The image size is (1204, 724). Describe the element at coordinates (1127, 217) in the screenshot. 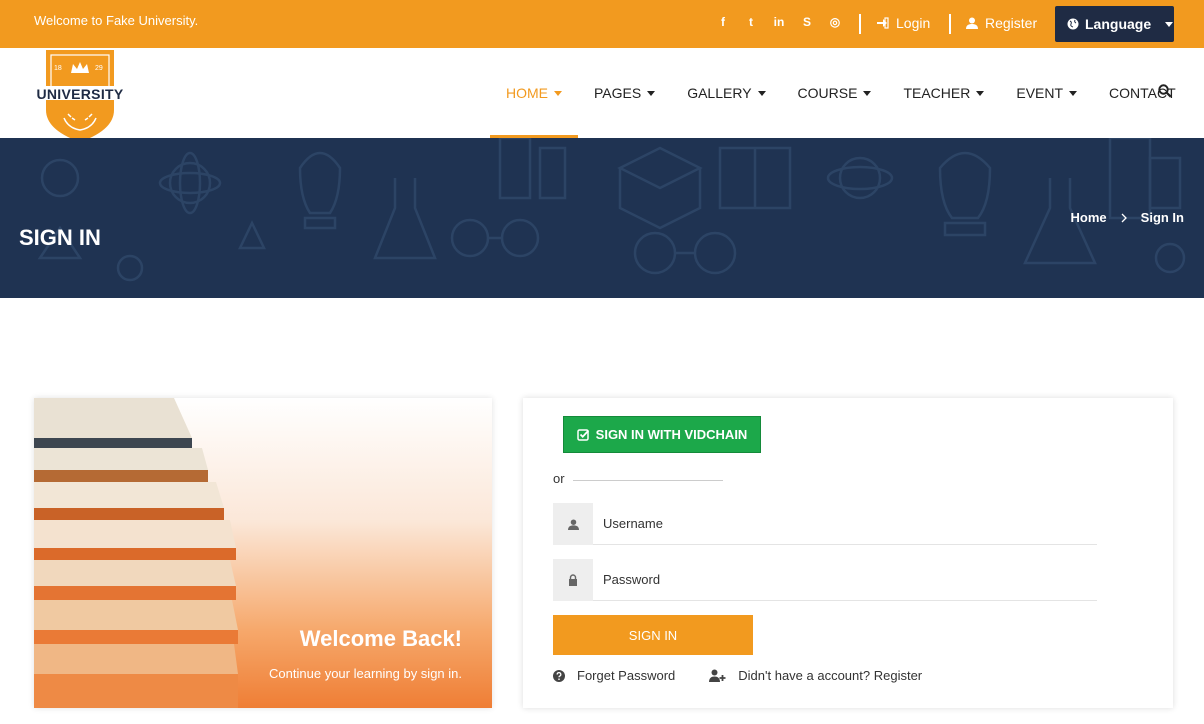

I see `breadcrumb: Home Sign In` at that location.